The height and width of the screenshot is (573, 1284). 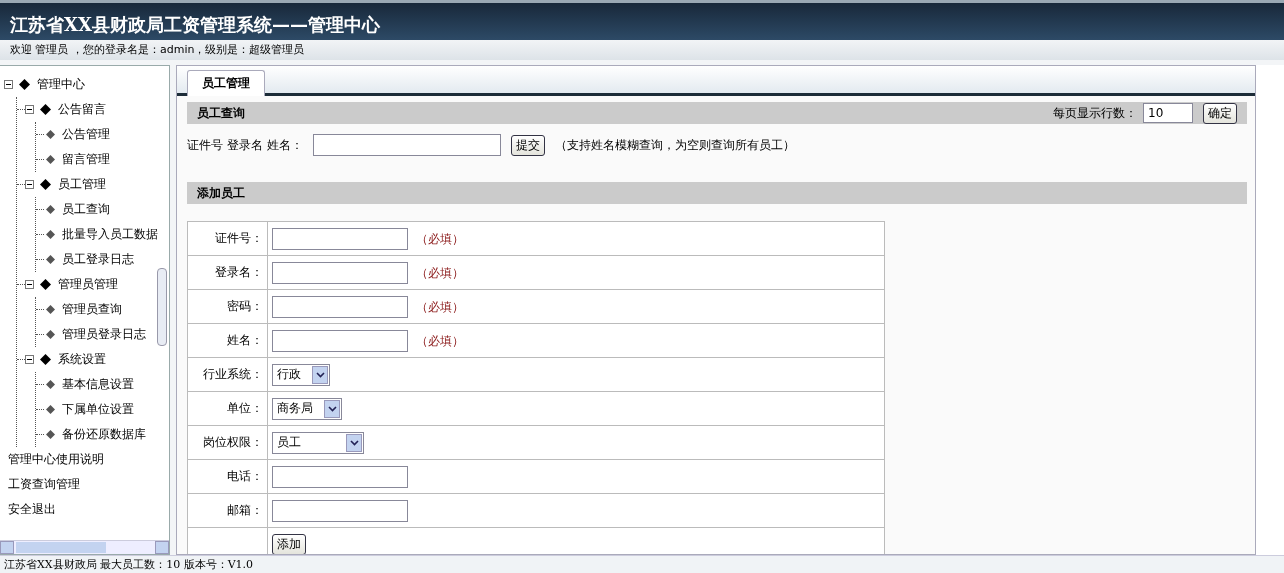 What do you see at coordinates (86, 459) in the screenshot?
I see `sidebar-link: 管理中心使用说明` at bounding box center [86, 459].